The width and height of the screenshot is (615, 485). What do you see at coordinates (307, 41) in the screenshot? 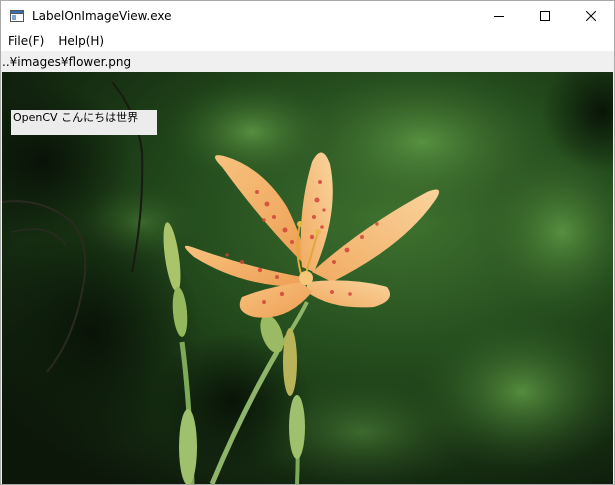
I see `menu-bar: File(F) Help(H)` at bounding box center [307, 41].